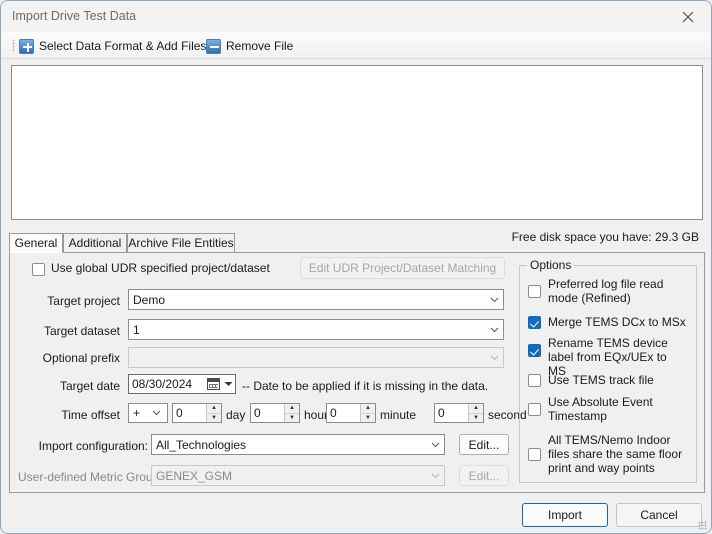  What do you see at coordinates (81, 331) in the screenshot?
I see `target-dataset-label: Target dataset` at bounding box center [81, 331].